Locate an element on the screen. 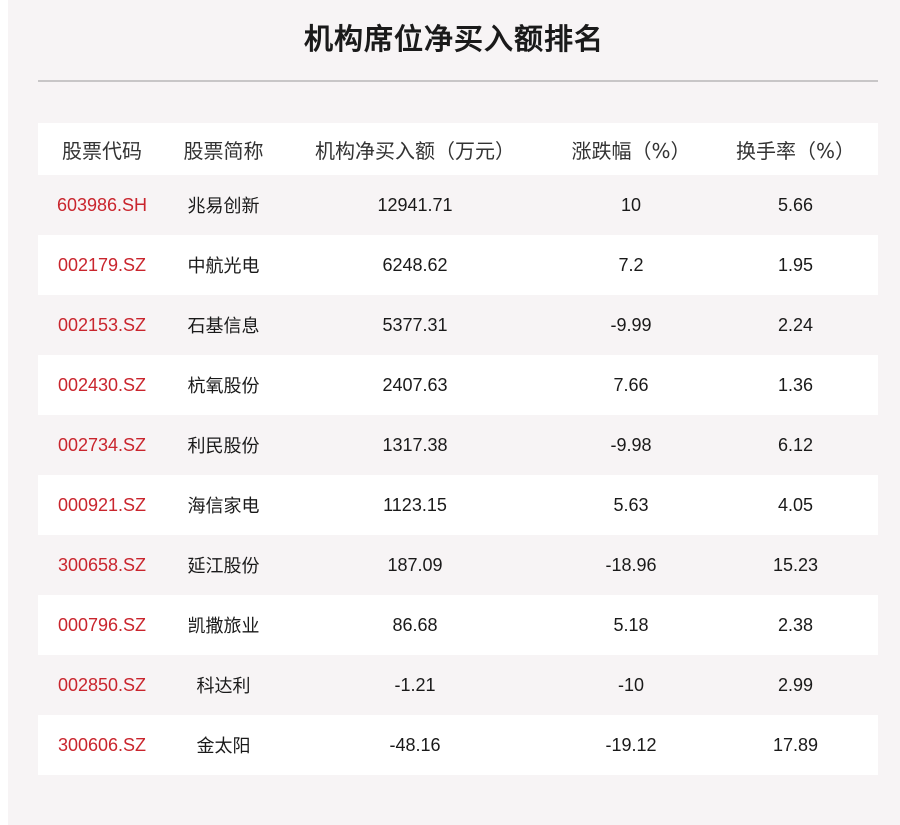 The height and width of the screenshot is (825, 900). stock-name-cell: 中航光电 is located at coordinates (223, 266).